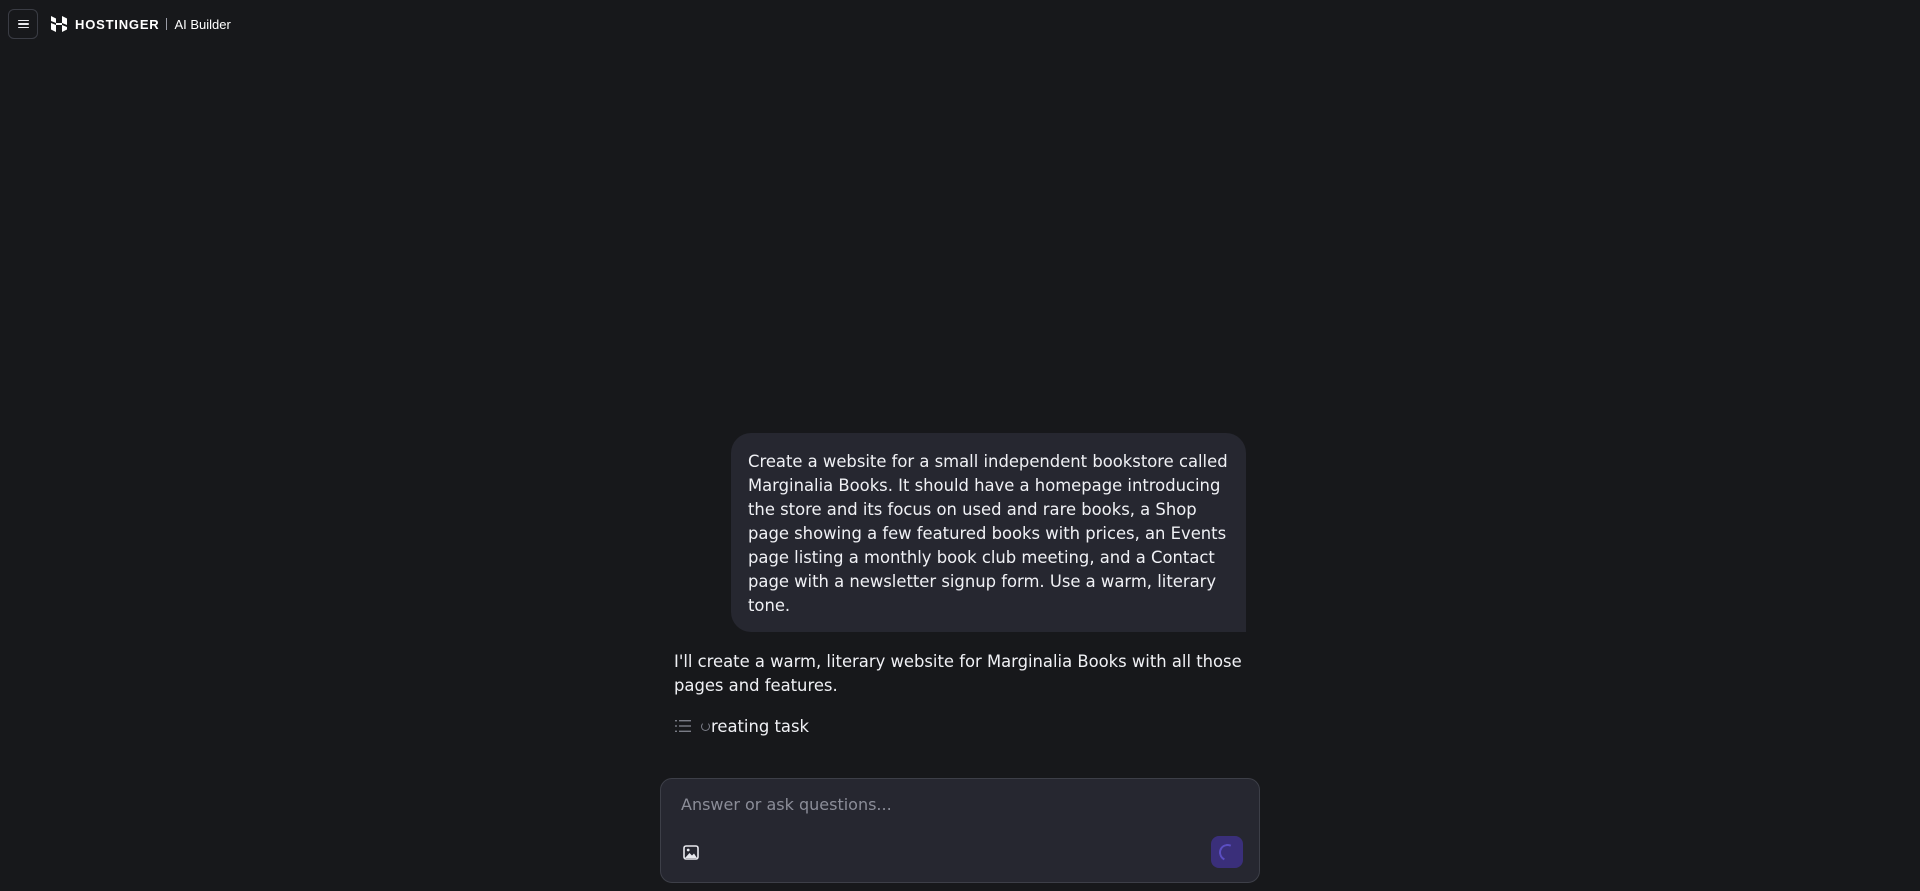  I want to click on task-status-text: reating task, so click(760, 726).